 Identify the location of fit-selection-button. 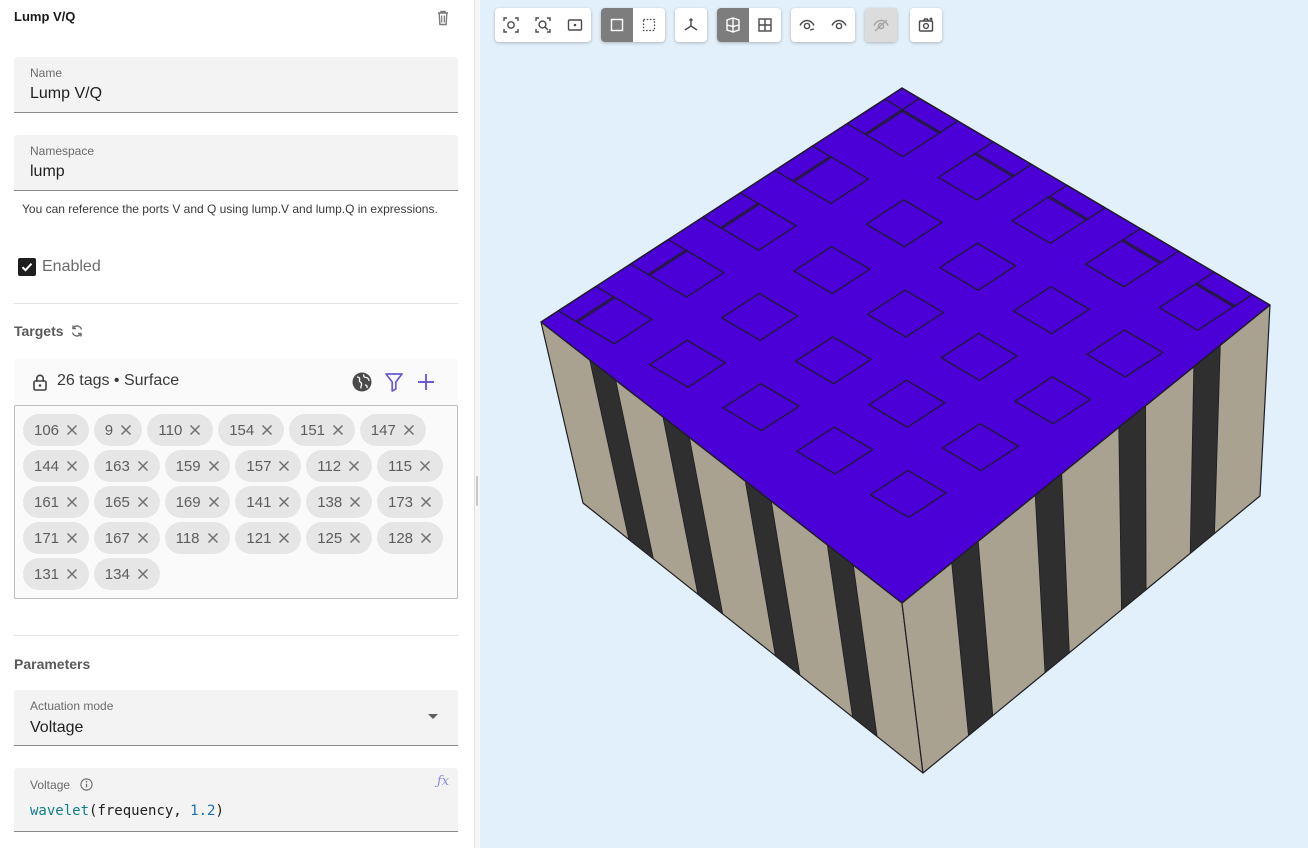
(511, 25).